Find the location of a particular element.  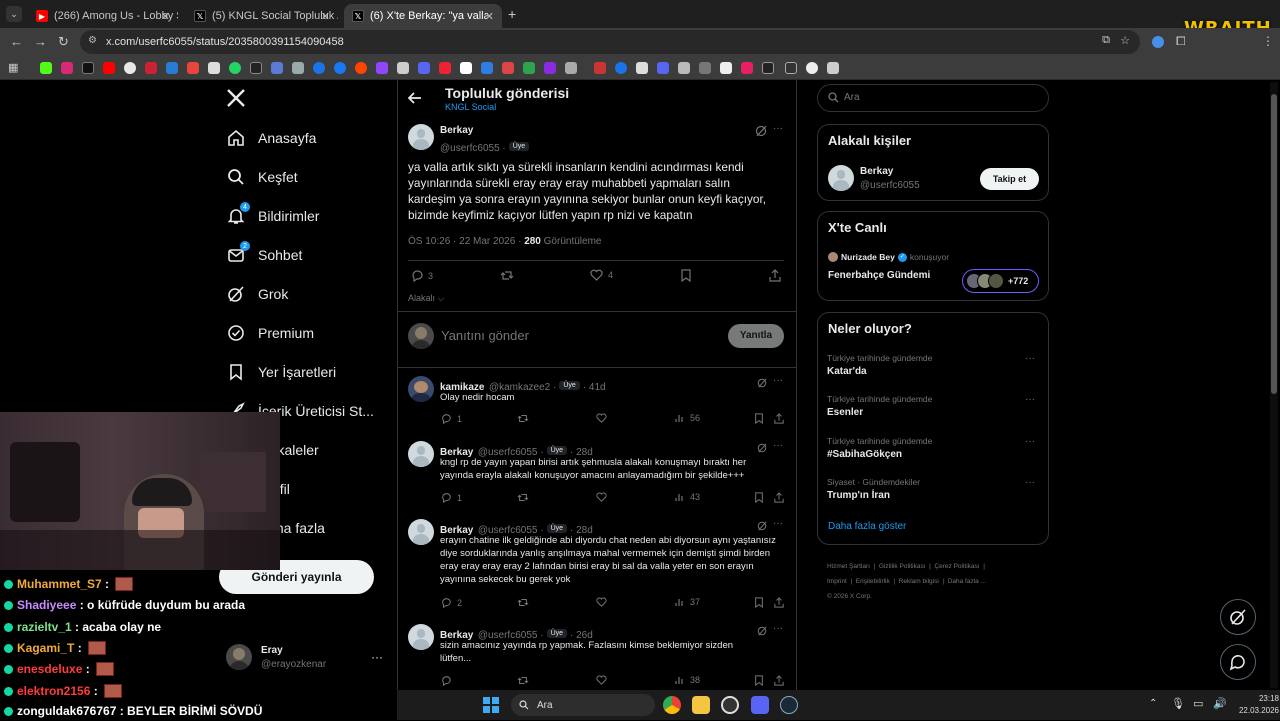

extension-icon is located at coordinates (1158, 42).